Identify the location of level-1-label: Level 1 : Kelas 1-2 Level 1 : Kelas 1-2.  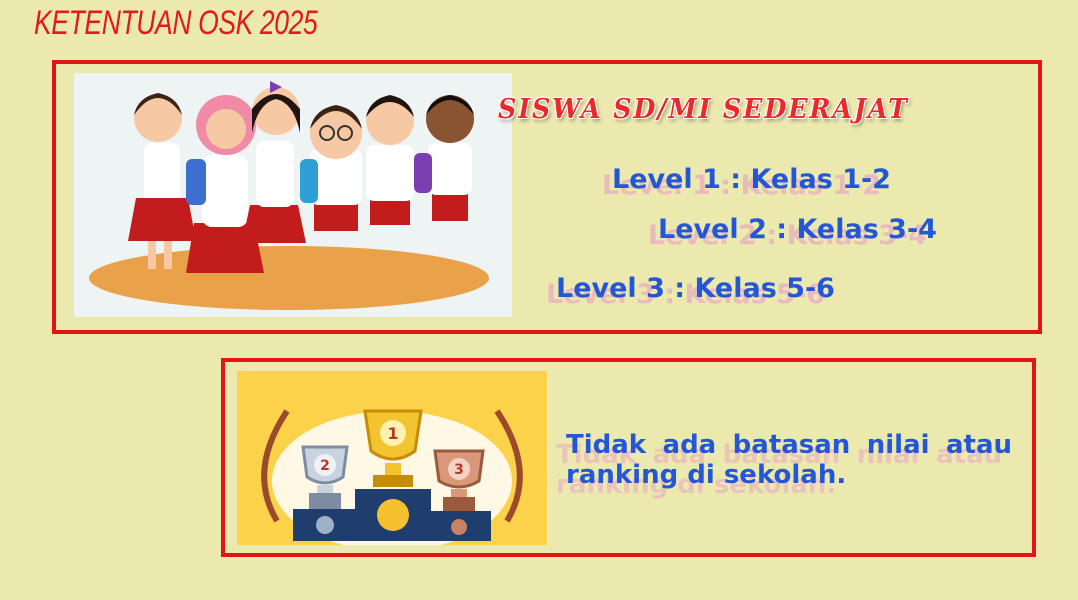
(746, 182).